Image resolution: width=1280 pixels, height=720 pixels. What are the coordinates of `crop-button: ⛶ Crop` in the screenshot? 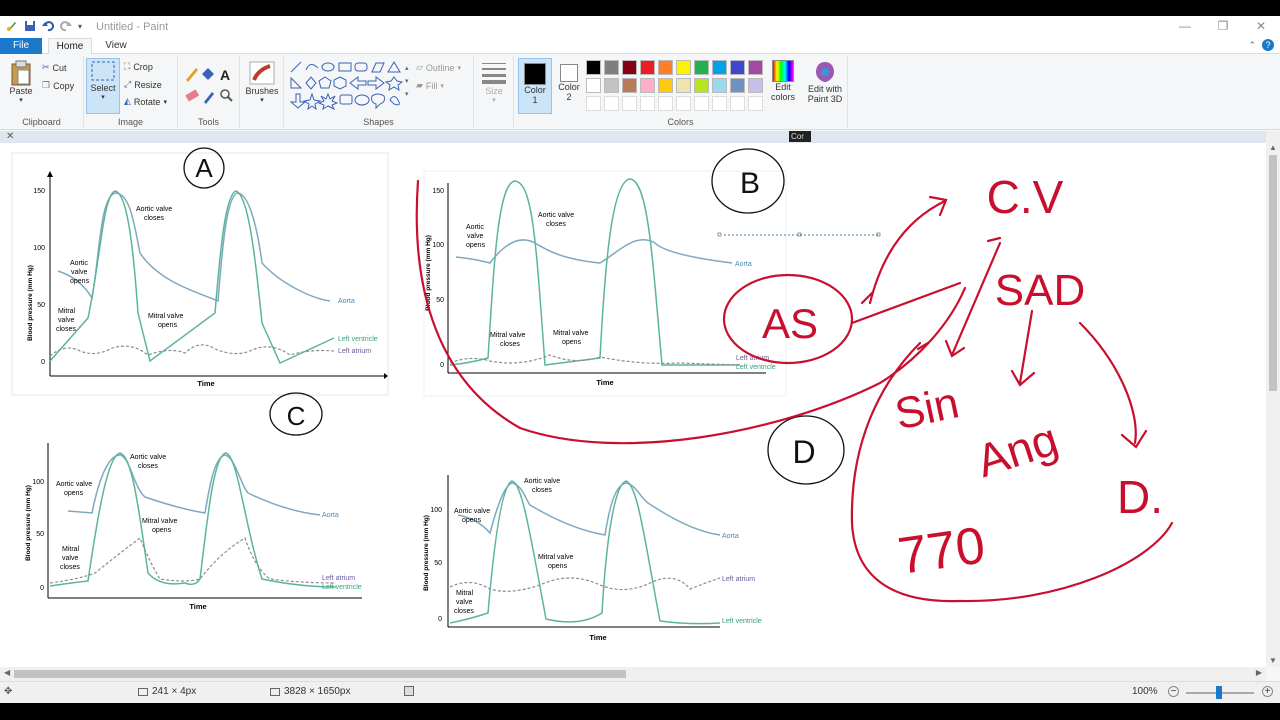 It's located at (138, 66).